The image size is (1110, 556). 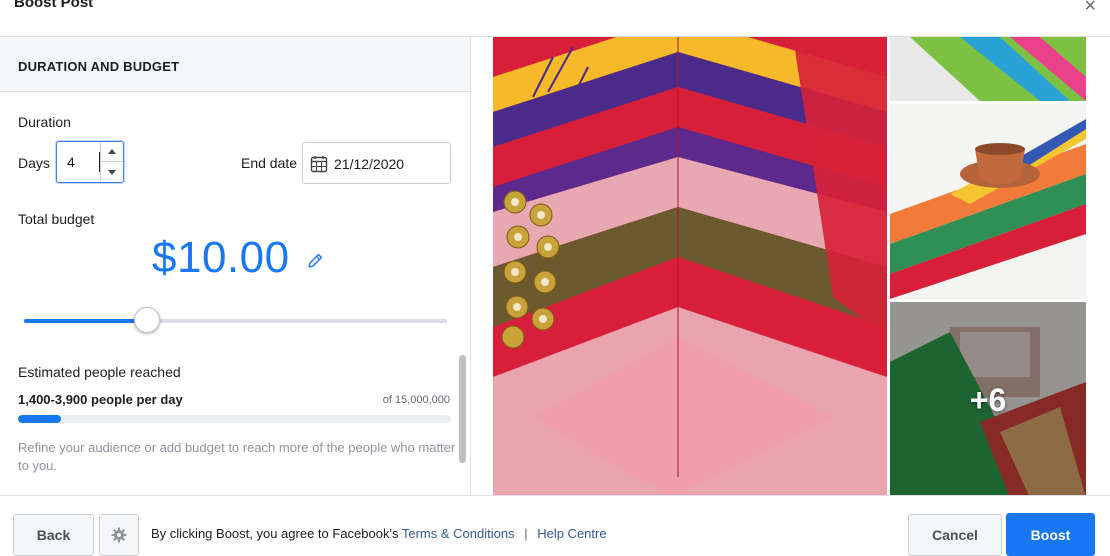 What do you see at coordinates (99, 372) in the screenshot?
I see `reach-title: Estimated people reached` at bounding box center [99, 372].